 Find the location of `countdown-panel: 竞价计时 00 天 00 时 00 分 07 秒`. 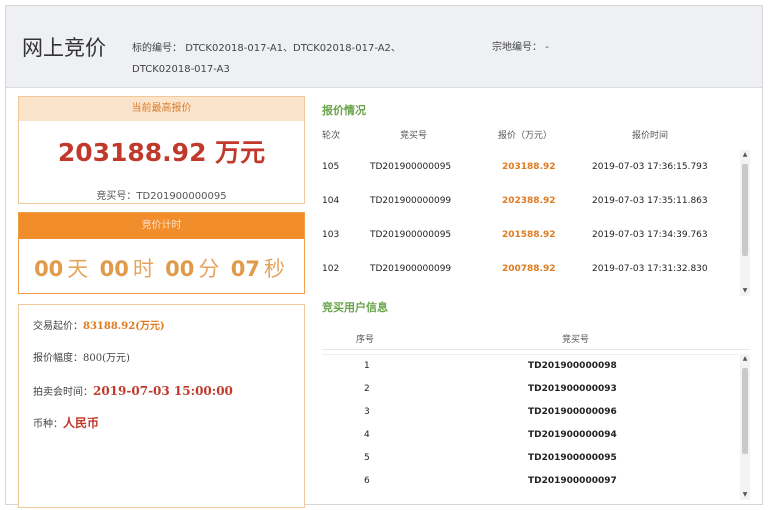

countdown-panel: 竞价计时 00 天 00 时 00 分 07 秒 is located at coordinates (161, 253).